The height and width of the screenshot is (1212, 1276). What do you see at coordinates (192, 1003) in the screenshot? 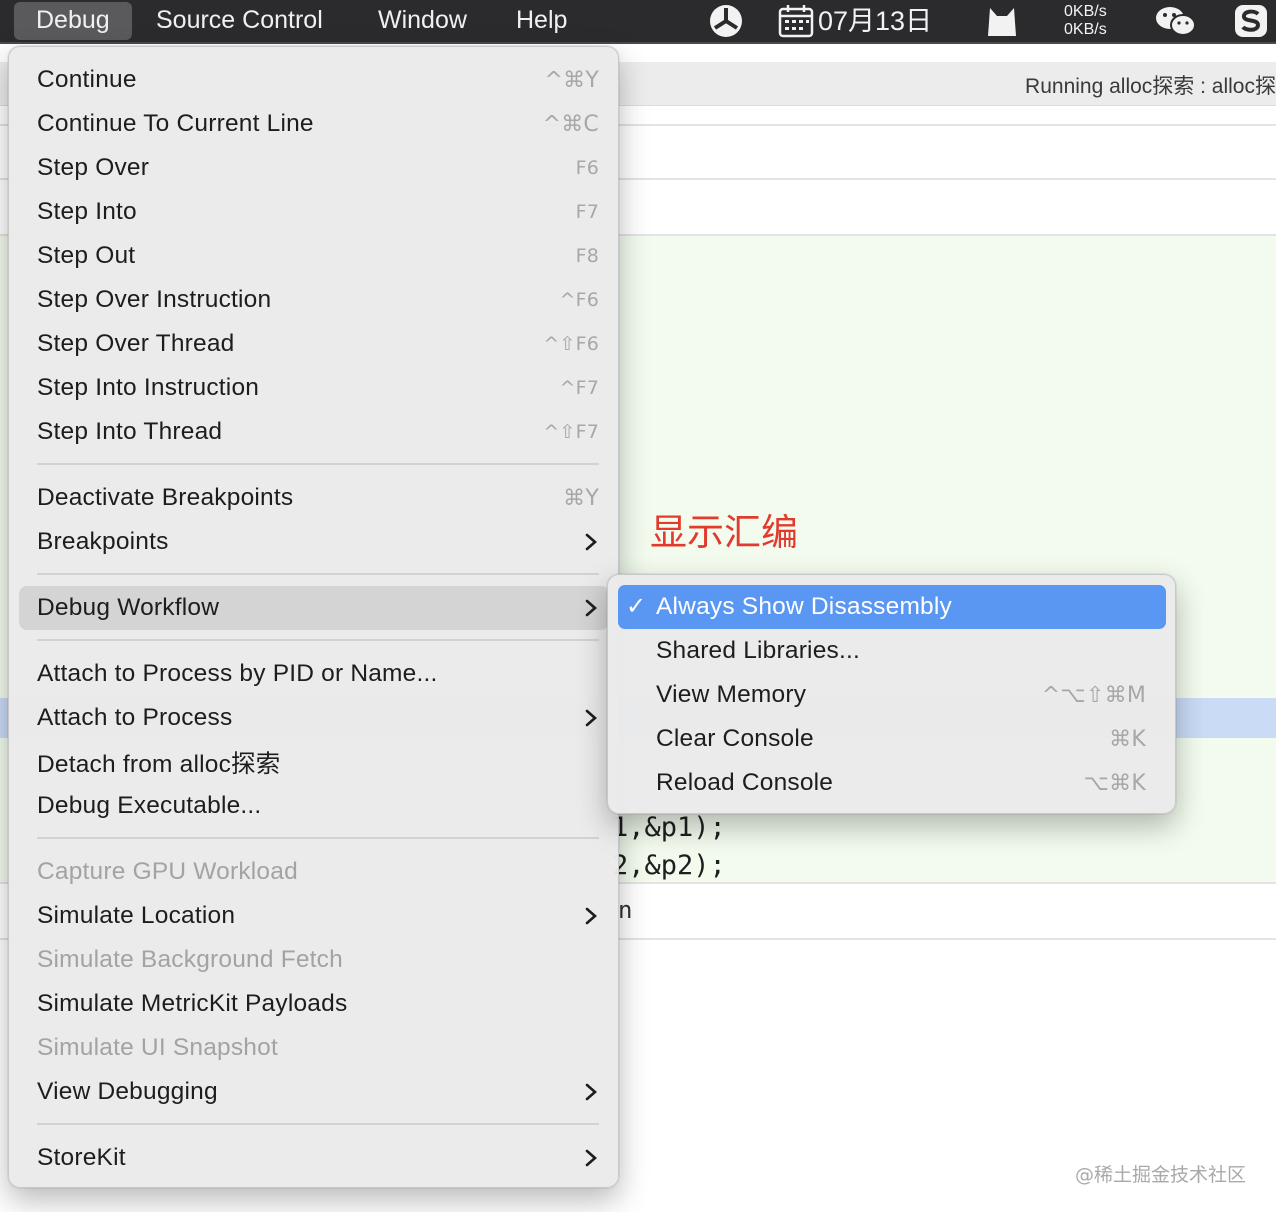
I see `menu-item-label: Simulate MetricKit Payloads` at bounding box center [192, 1003].